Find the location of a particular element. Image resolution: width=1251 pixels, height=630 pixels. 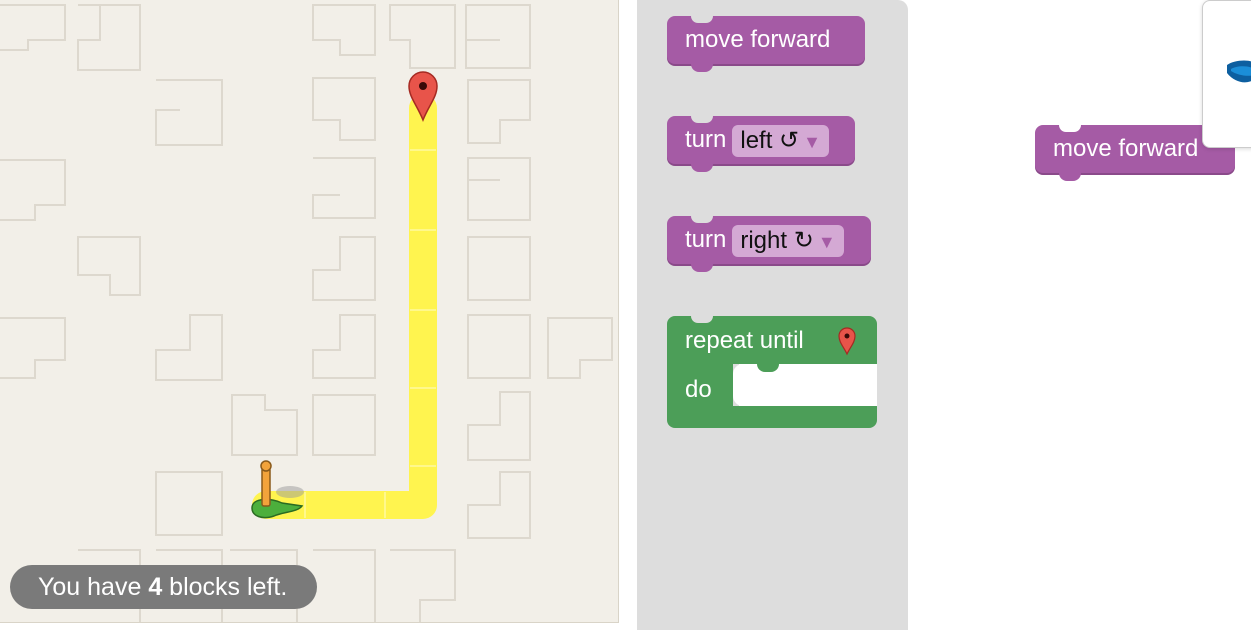

workspace-block-label: move forward is located at coordinates (1126, 148).